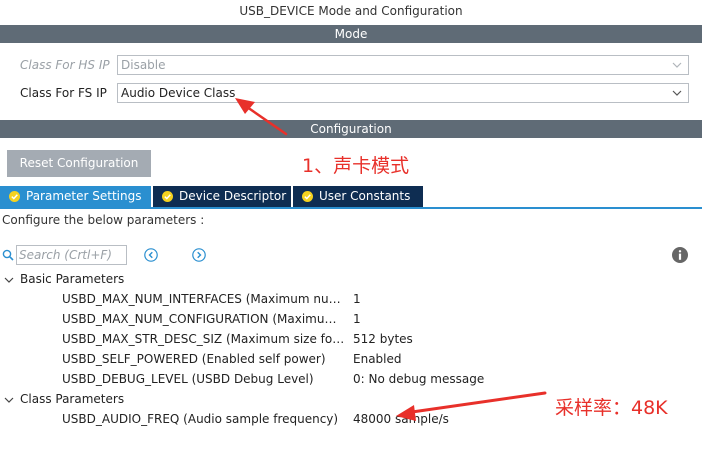 This screenshot has width=702, height=452. Describe the element at coordinates (71, 255) in the screenshot. I see `search-input` at that location.